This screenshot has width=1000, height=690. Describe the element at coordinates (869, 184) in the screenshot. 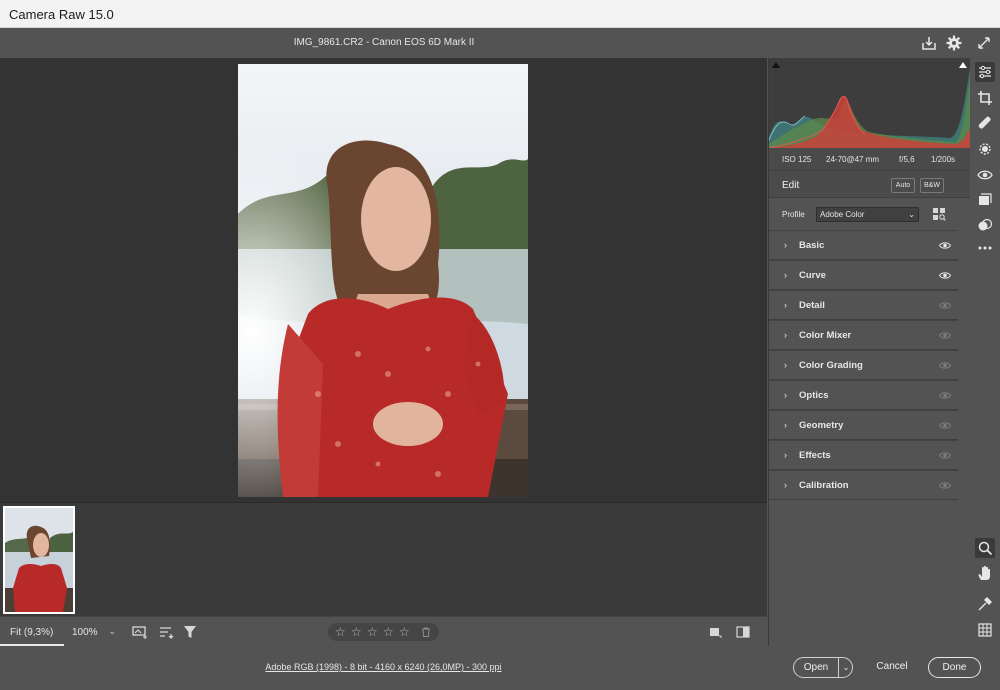

I see `edit-header: Edit Auto B&W` at that location.